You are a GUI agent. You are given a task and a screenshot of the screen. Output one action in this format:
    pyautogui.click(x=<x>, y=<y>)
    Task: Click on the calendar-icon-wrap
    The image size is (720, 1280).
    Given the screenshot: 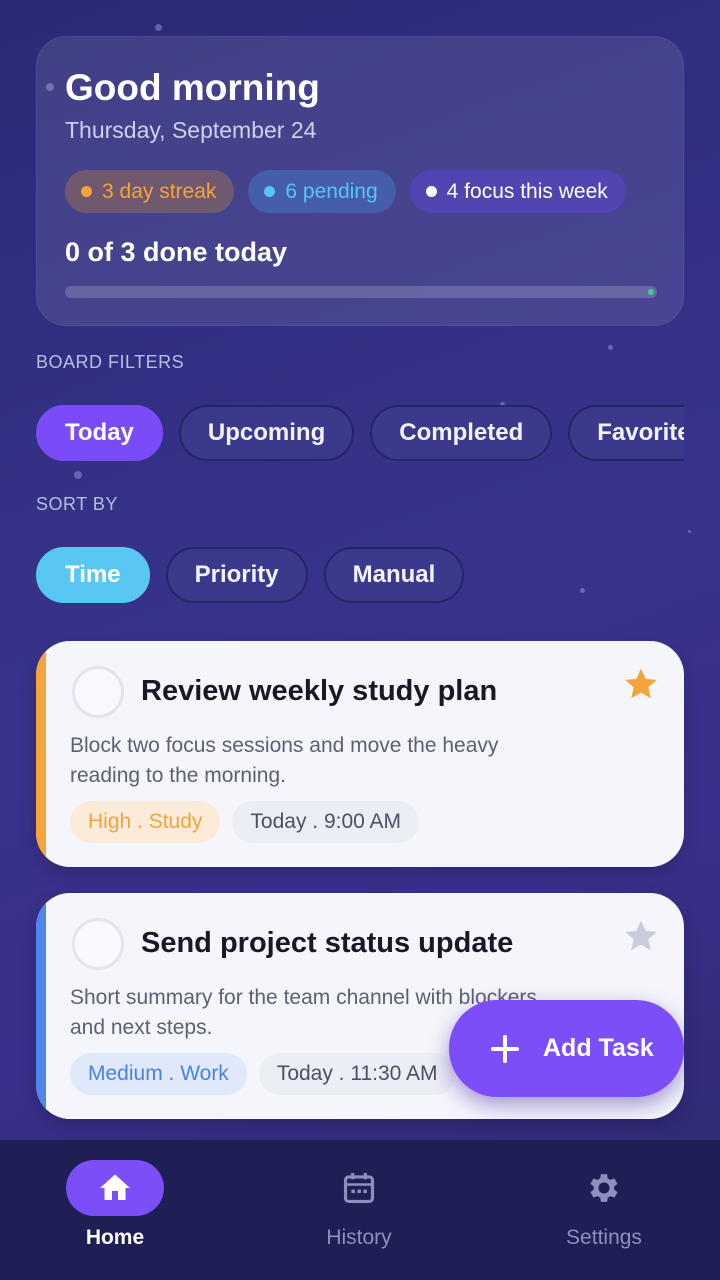 What is the action you would take?
    pyautogui.click(x=359, y=1188)
    